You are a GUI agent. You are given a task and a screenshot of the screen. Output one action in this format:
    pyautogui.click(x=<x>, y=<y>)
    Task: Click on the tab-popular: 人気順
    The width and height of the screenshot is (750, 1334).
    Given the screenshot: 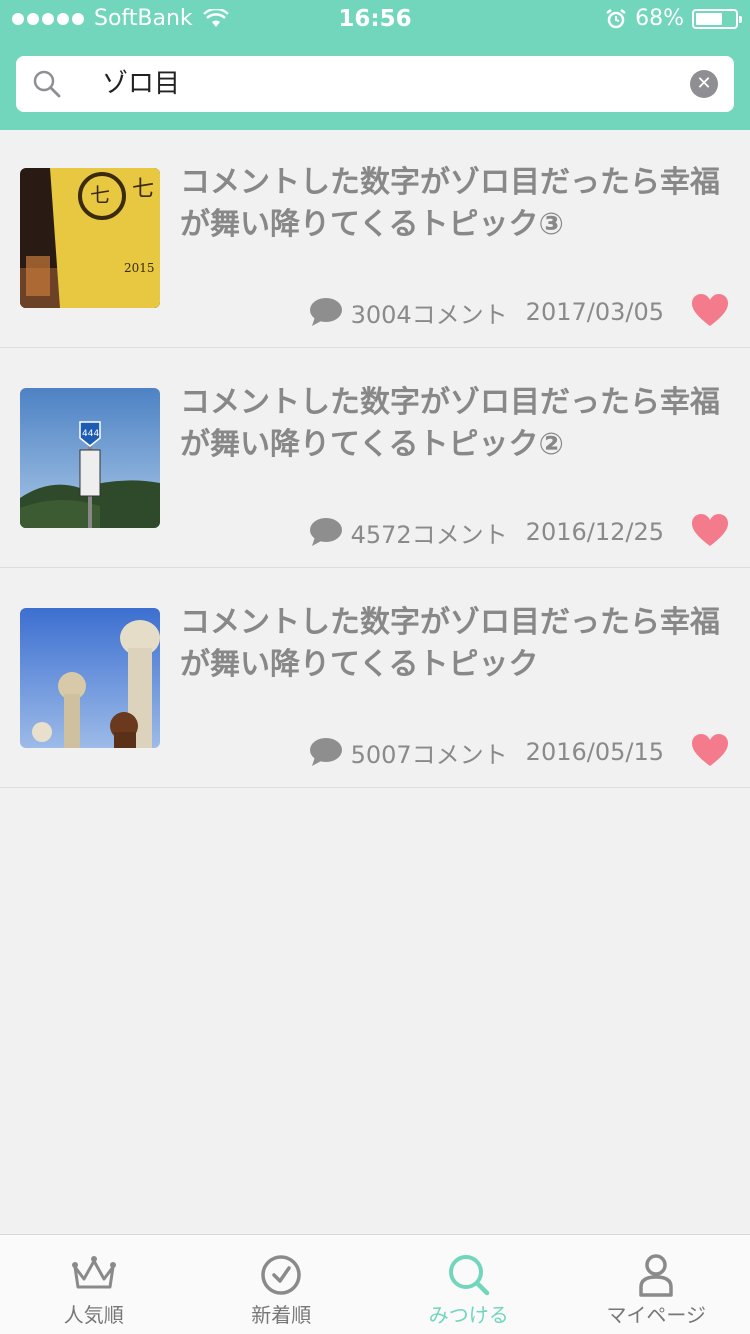 What is the action you would take?
    pyautogui.click(x=94, y=1284)
    